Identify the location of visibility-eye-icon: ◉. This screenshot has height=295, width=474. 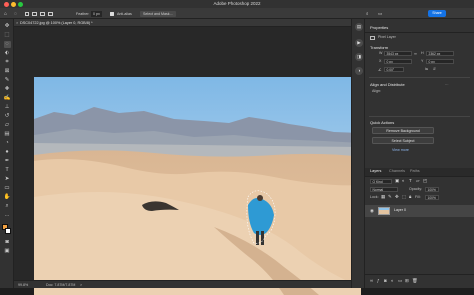
(372, 211).